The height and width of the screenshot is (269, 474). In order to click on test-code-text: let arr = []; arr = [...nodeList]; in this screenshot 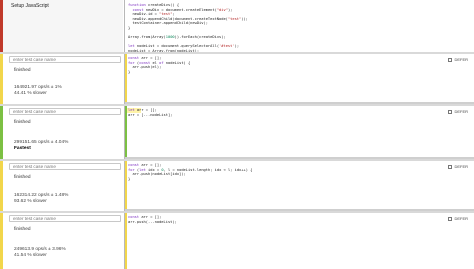, I will do `click(150, 112)`.